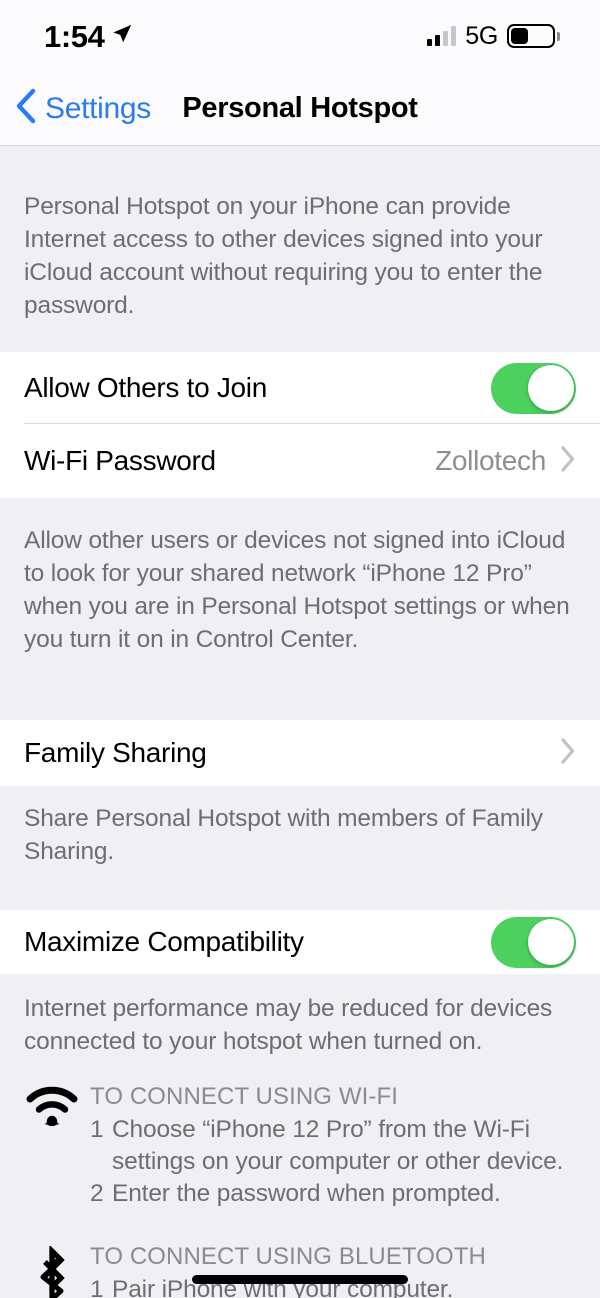 The width and height of the screenshot is (600, 1298). I want to click on status-bar: 1:54 5G, so click(300, 36).